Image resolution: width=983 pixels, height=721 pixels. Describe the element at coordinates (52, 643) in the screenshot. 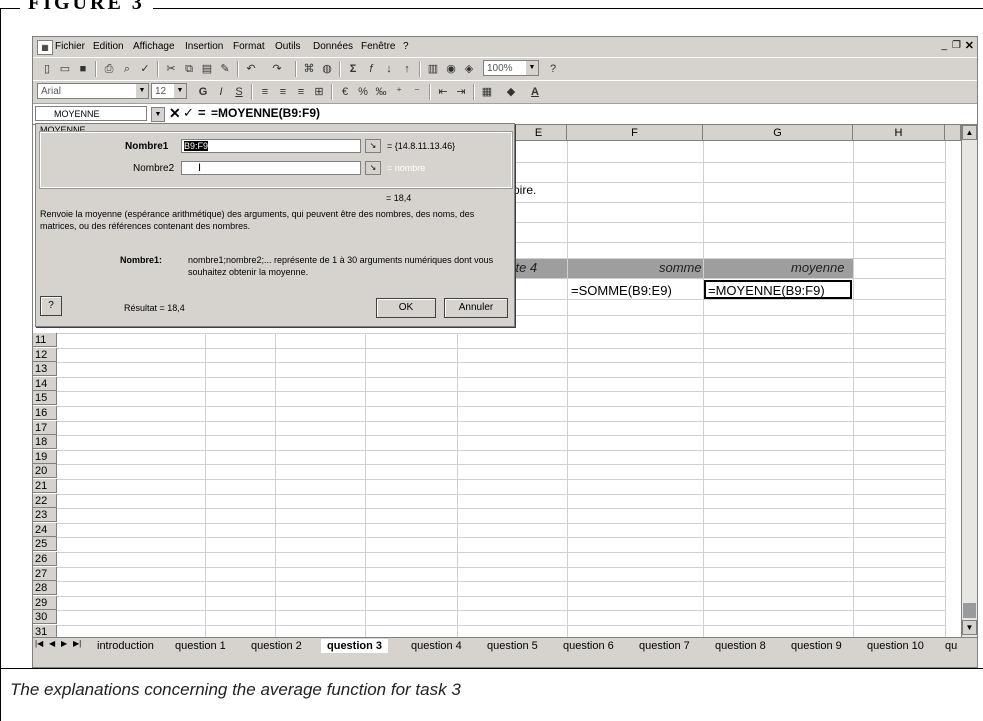

I see `prev-sheet-icon: ◀` at that location.